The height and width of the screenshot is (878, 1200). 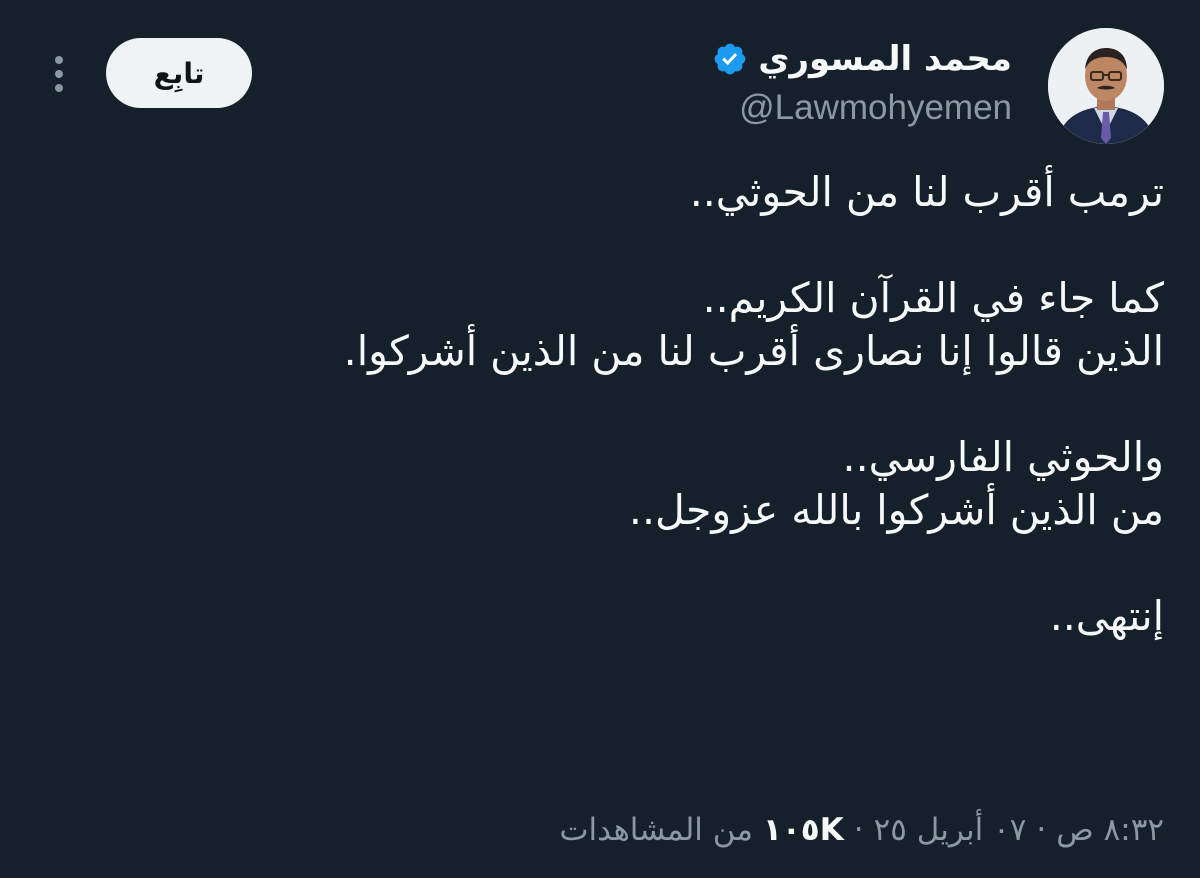 I want to click on more-vertical-icon, so click(x=59, y=74).